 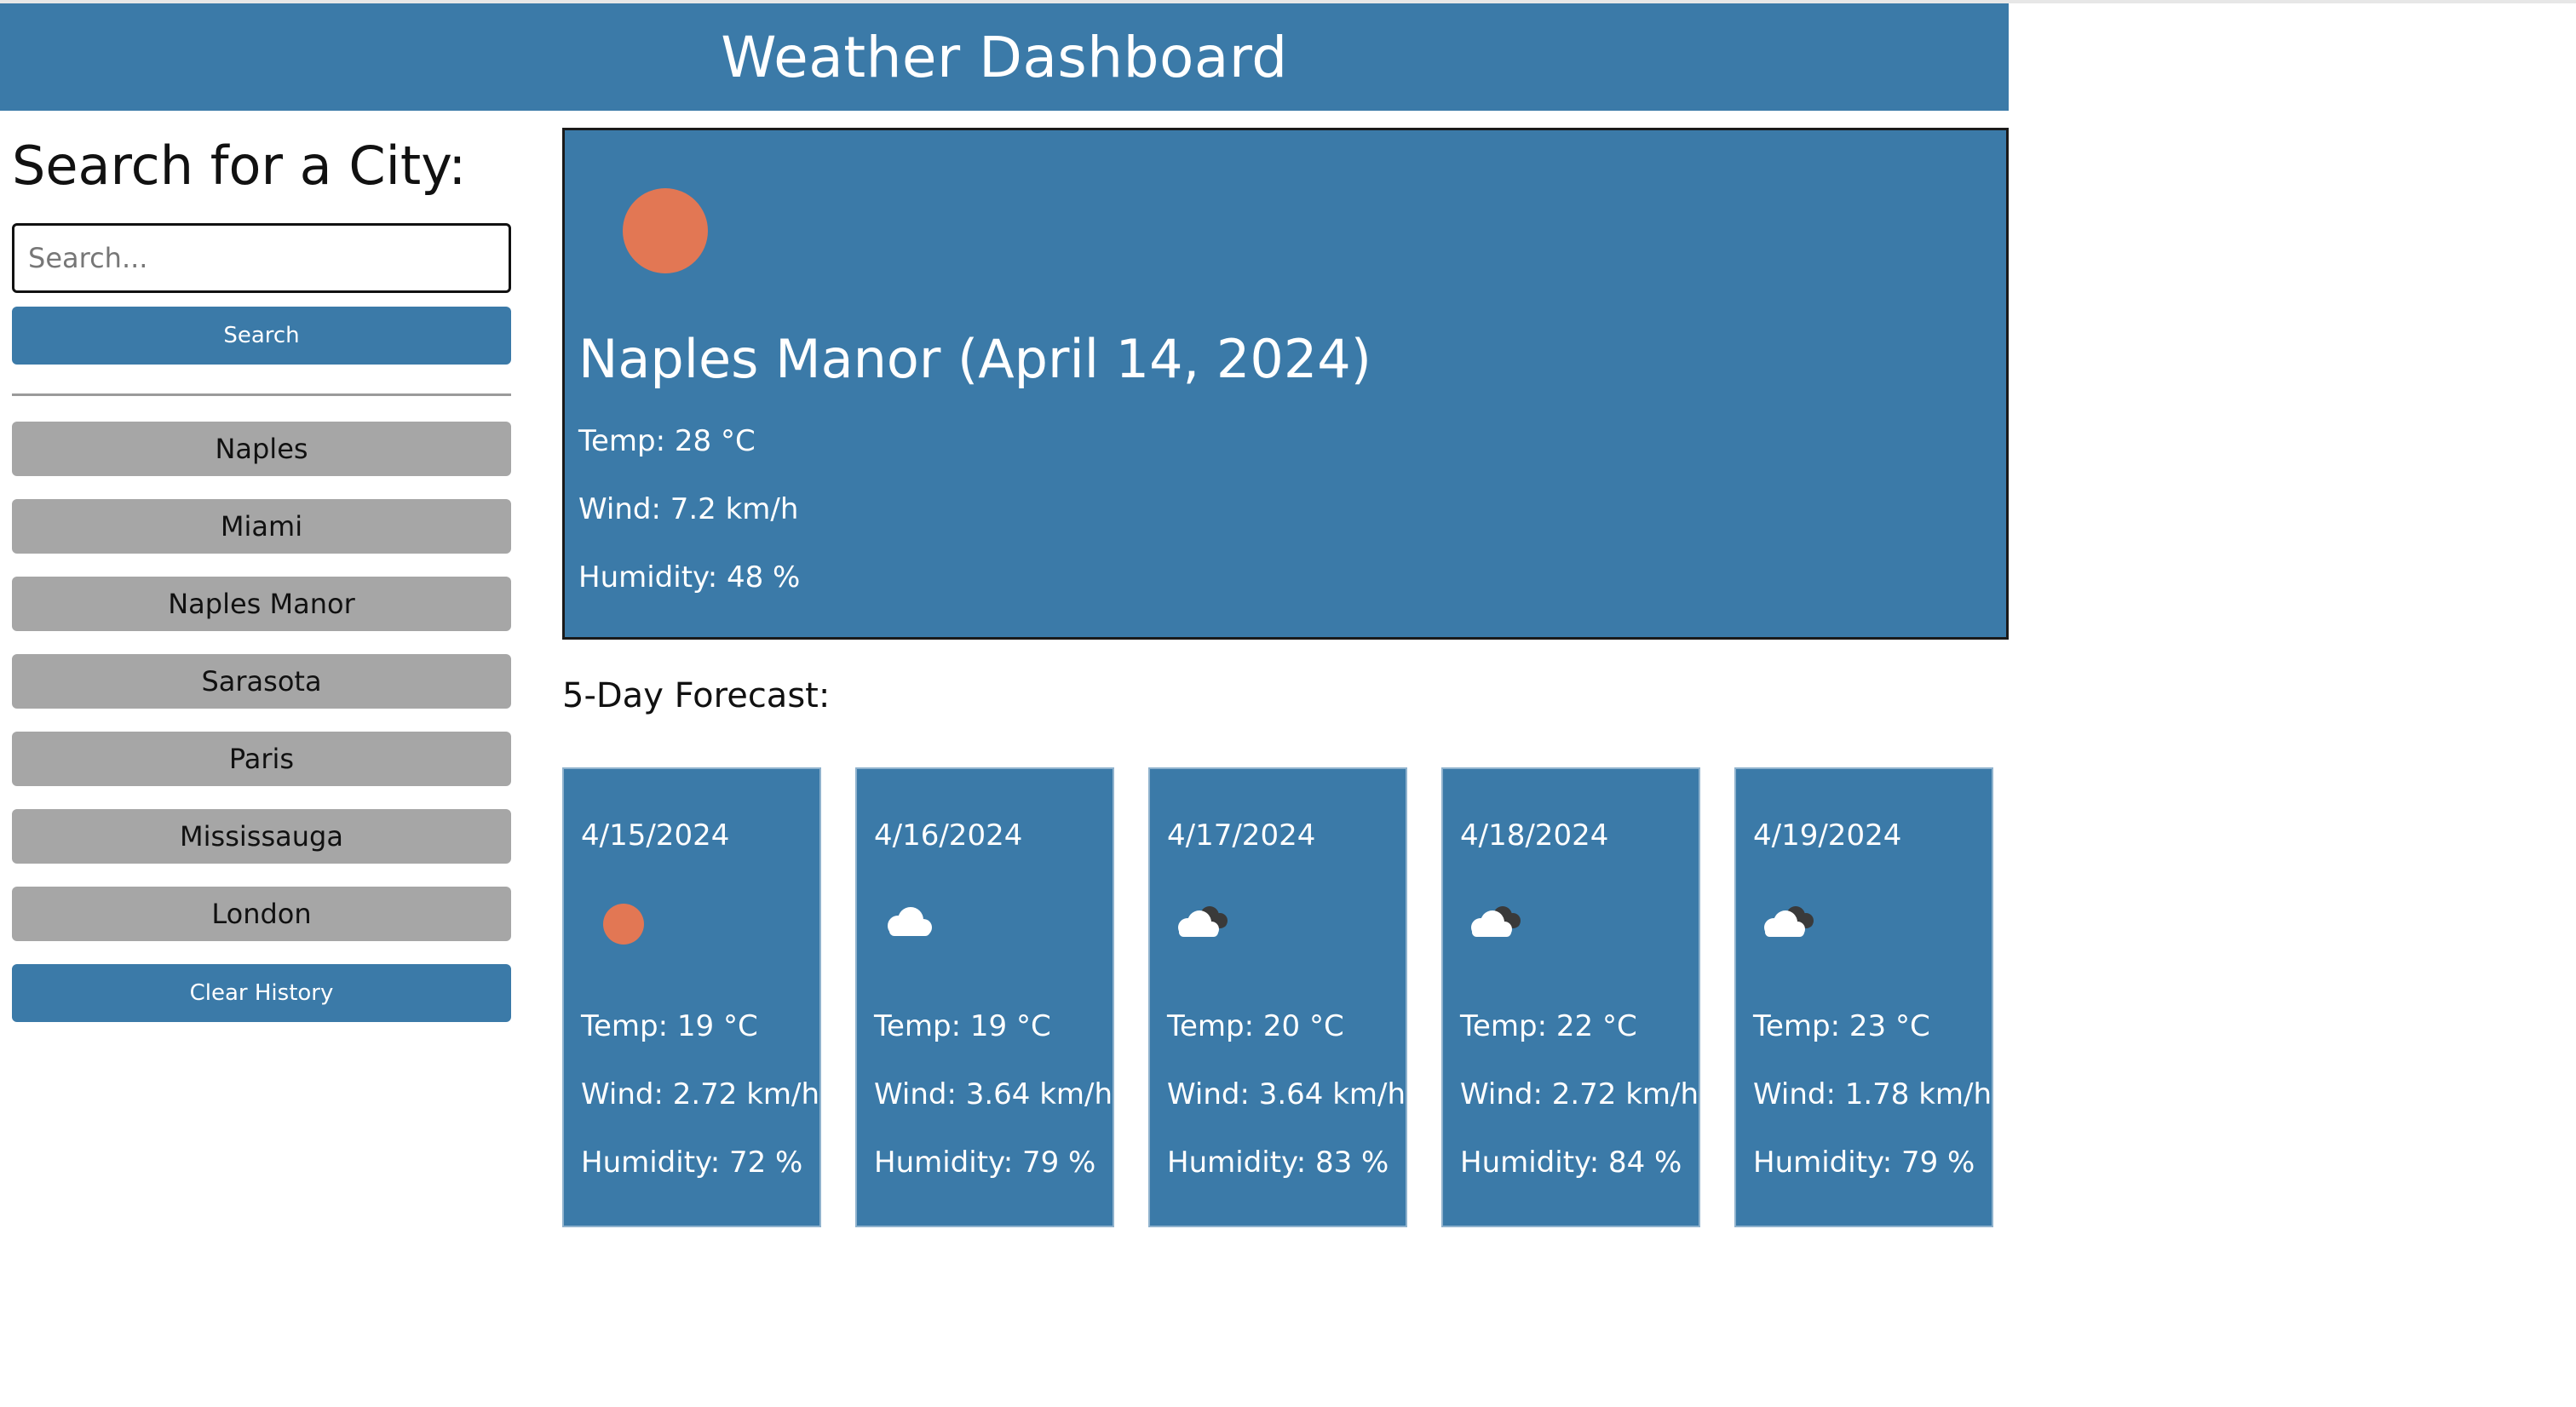 I want to click on current-humidity: Humidity: 48 %, so click(x=690, y=577).